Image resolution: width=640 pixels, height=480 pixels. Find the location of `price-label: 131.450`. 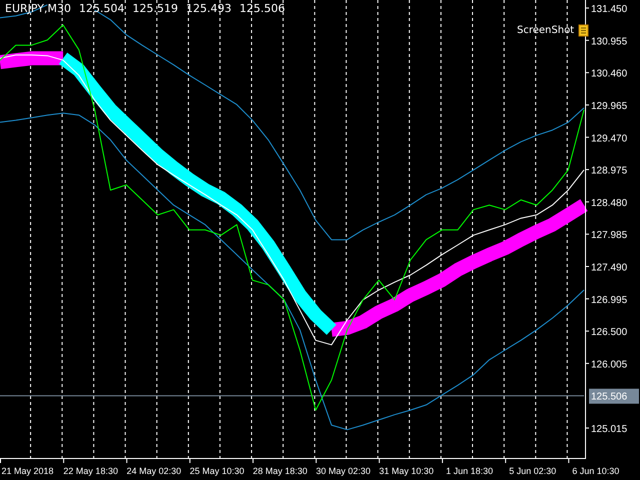

price-label: 131.450 is located at coordinates (609, 10).